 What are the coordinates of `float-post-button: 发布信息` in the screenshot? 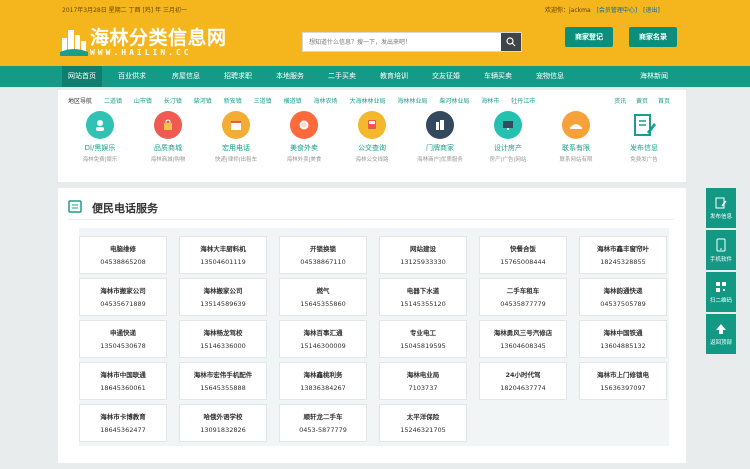 It's located at (721, 208).